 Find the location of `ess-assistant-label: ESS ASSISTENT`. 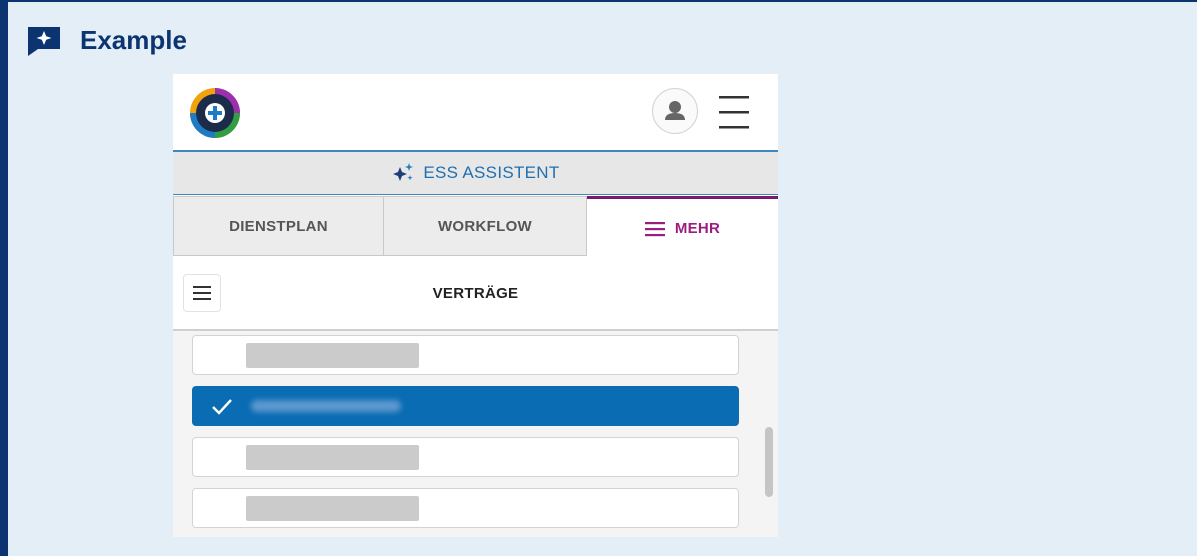

ess-assistant-label: ESS ASSISTENT is located at coordinates (491, 172).